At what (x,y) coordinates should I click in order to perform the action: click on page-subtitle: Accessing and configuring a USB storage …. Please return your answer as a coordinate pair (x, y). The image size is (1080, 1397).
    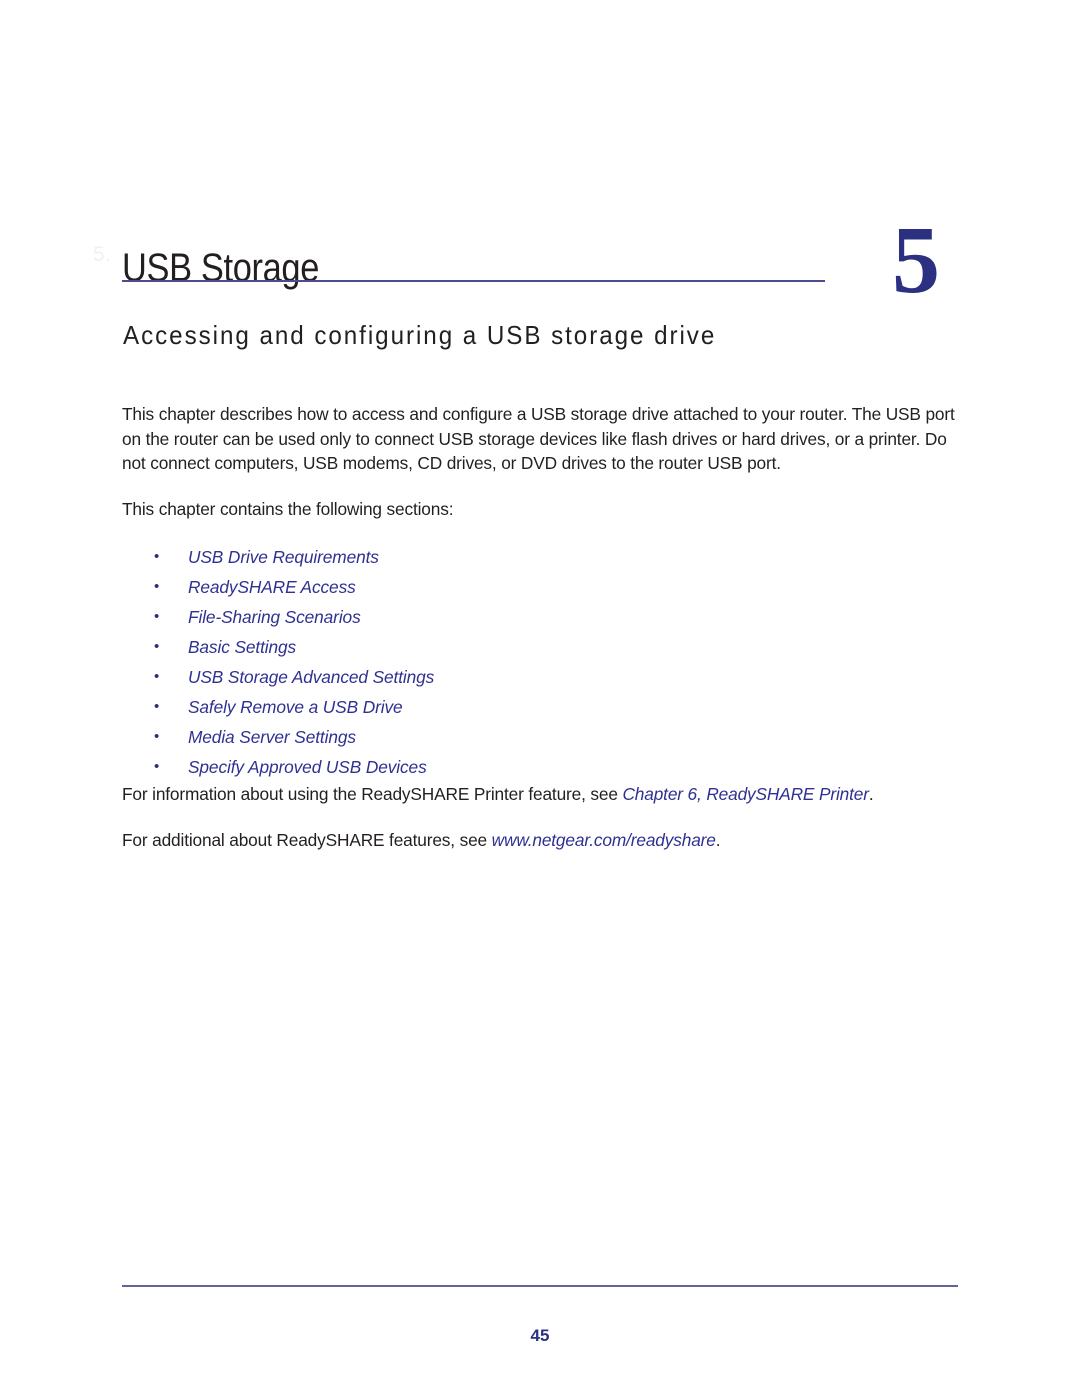
    Looking at the image, I should click on (420, 334).